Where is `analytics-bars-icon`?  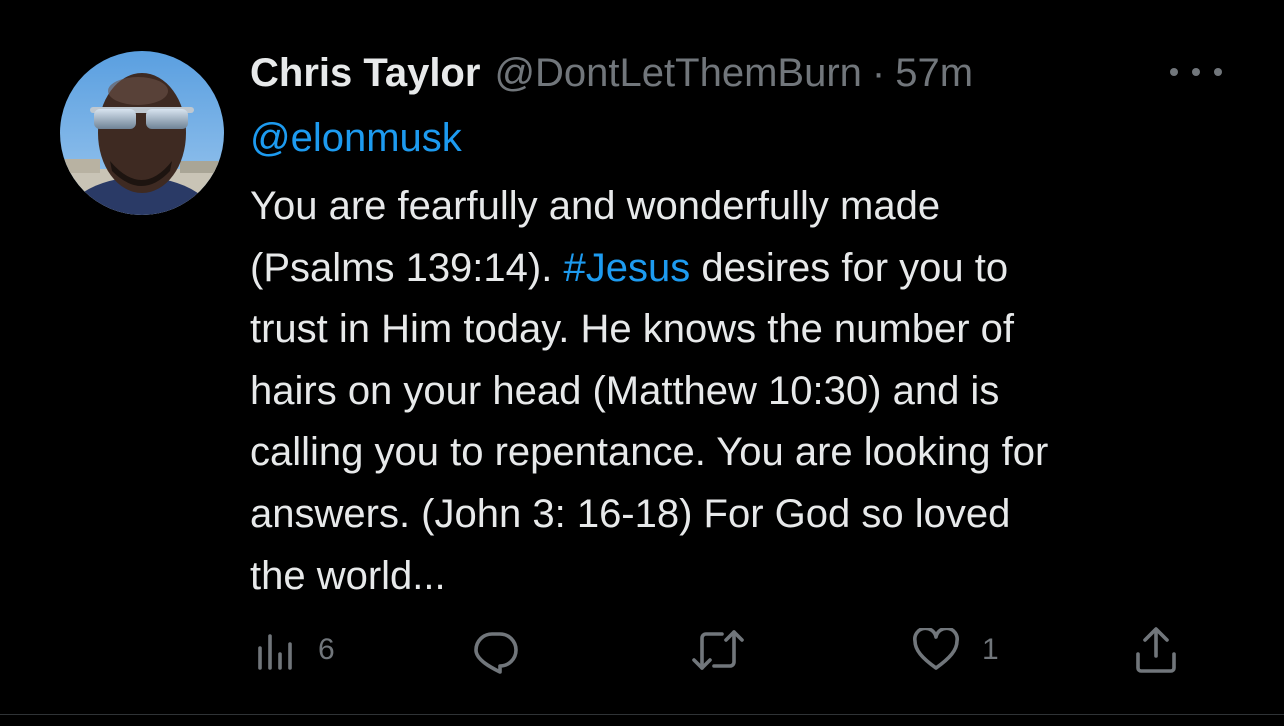
analytics-bars-icon is located at coordinates (275, 652).